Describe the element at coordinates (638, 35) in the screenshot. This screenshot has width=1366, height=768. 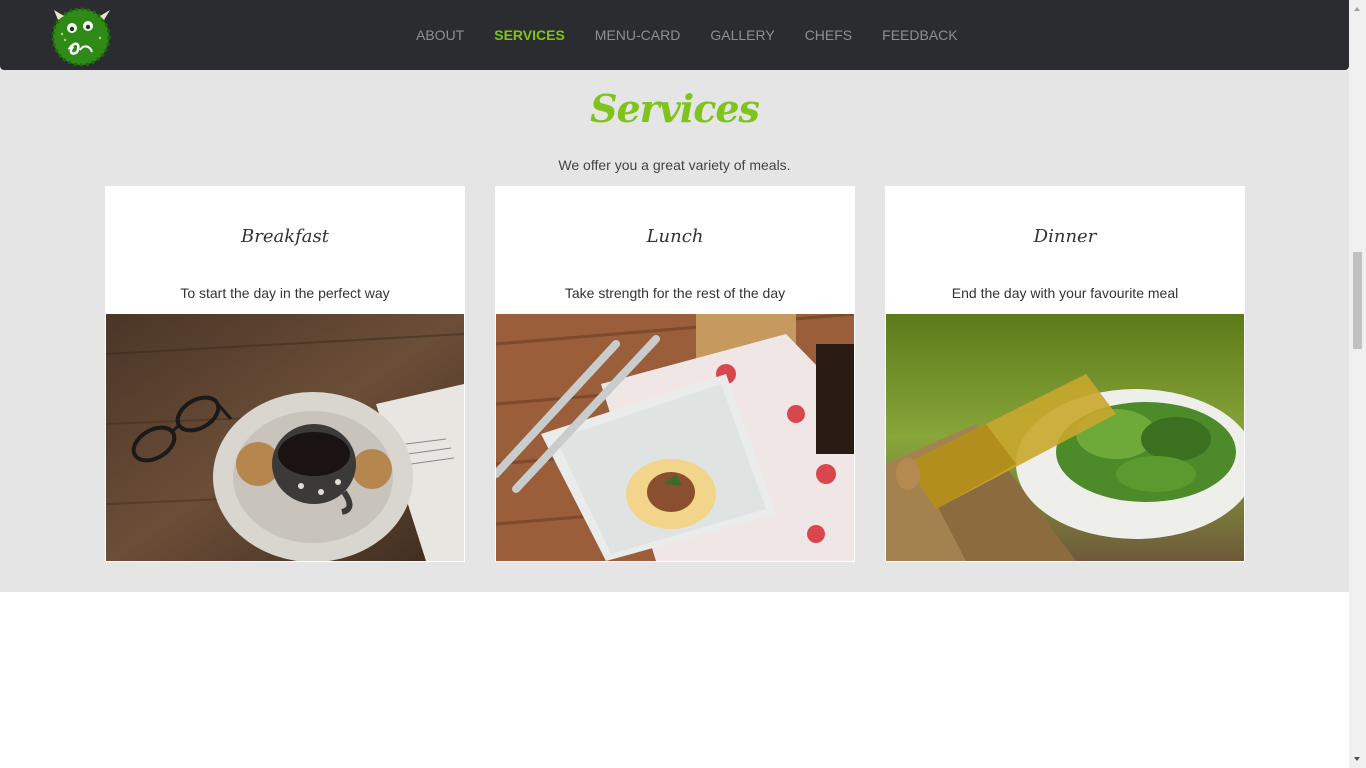
I see `nav-item-menu-card: MENU-CARD` at that location.